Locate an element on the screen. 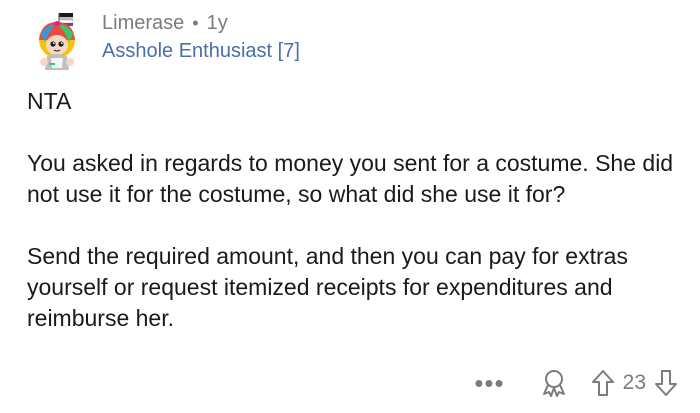  user-flair: Asshole Enthusiast [7] is located at coordinates (201, 51).